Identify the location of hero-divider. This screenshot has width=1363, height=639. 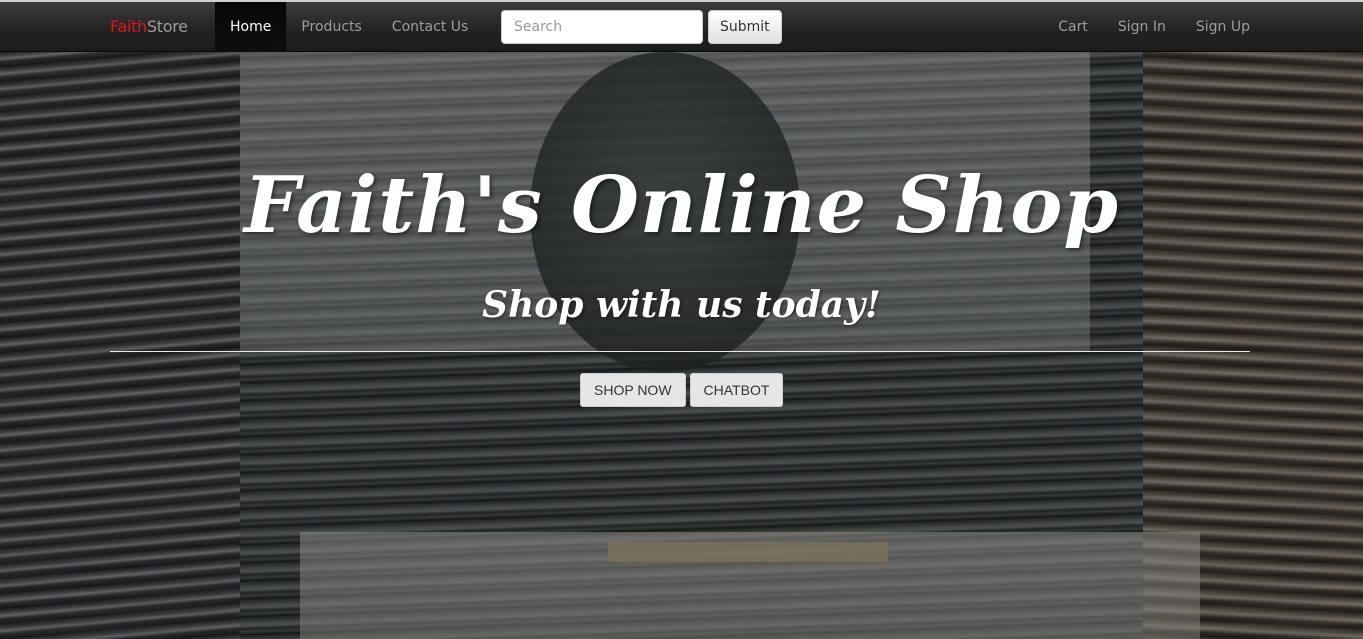
(680, 351).